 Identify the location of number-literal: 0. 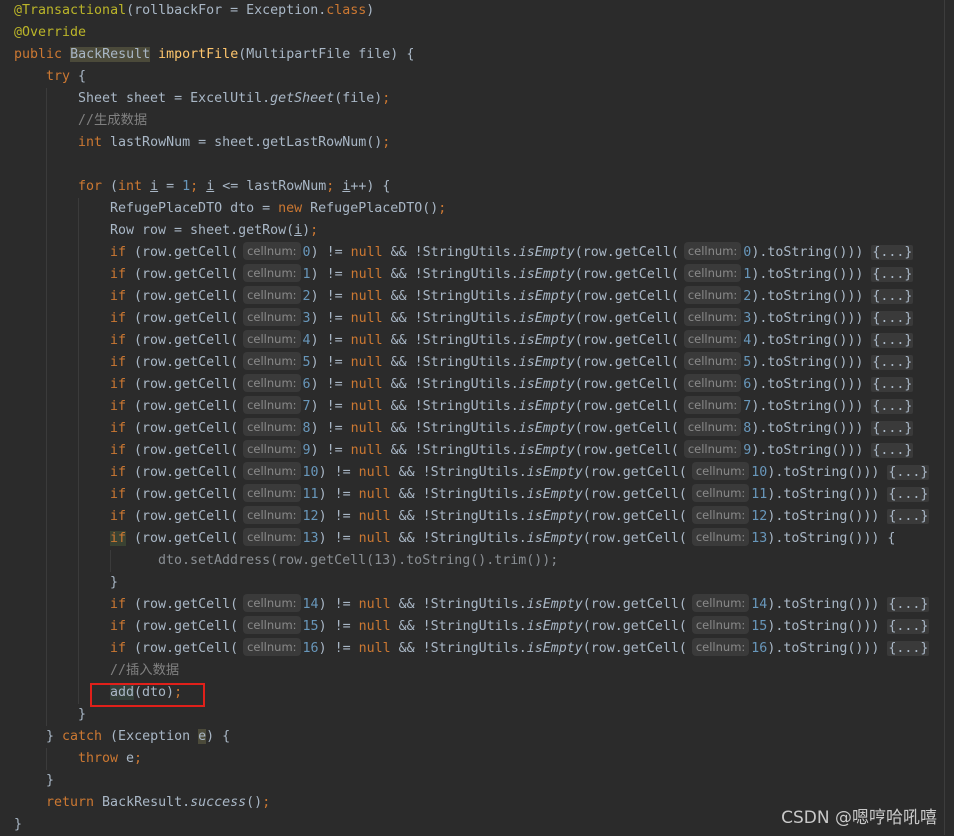
(306, 252).